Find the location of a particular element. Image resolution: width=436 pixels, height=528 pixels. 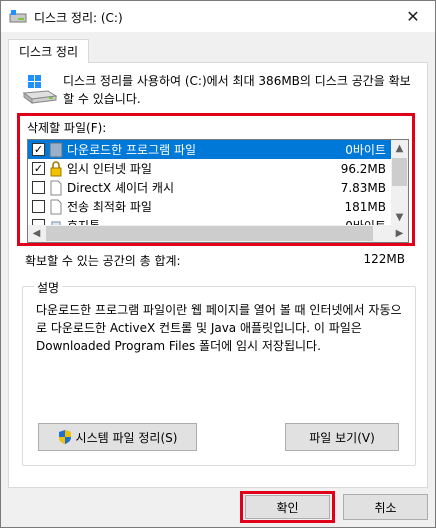

file-name: 다운로드한 프로그램 파일 is located at coordinates (132, 150).